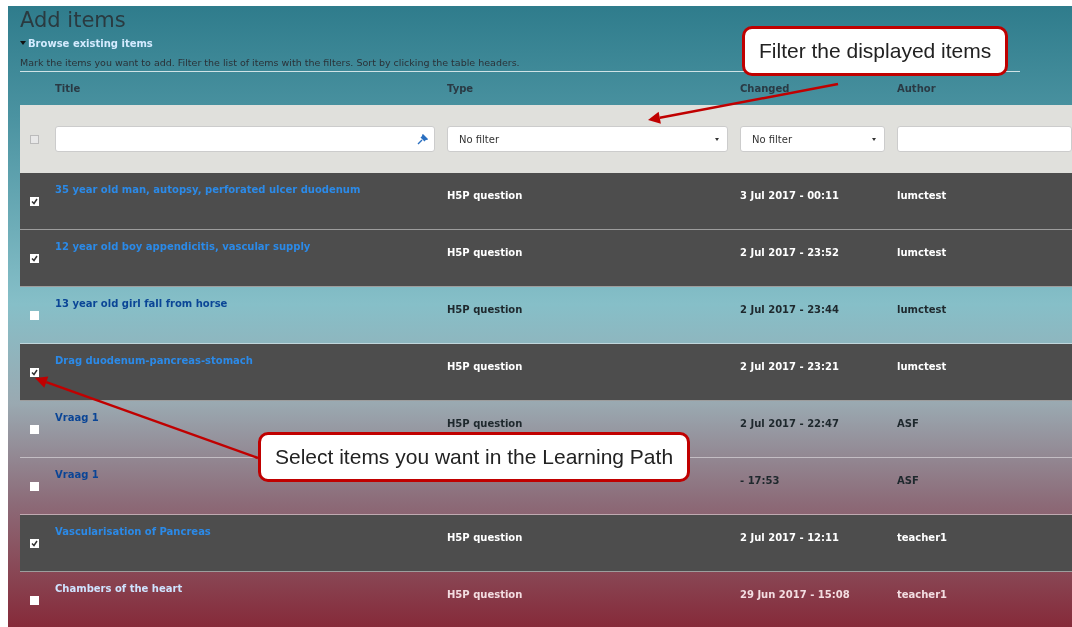  I want to click on changed-text: 2 Jul 2017 - 12:11, so click(789, 537).